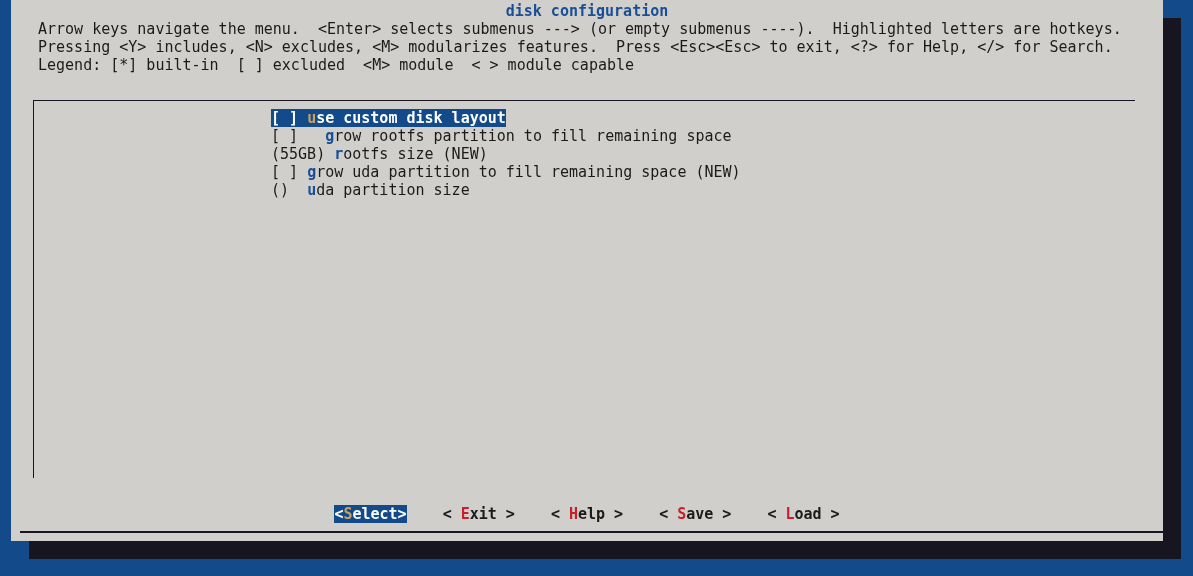 The image size is (1193, 576). What do you see at coordinates (580, 29) in the screenshot?
I see `help-text: Arrow keys navigate the menu. <Enter> selects submenus ---> (or empty submenus ----). Highlighted letters are hotkeys.` at bounding box center [580, 29].